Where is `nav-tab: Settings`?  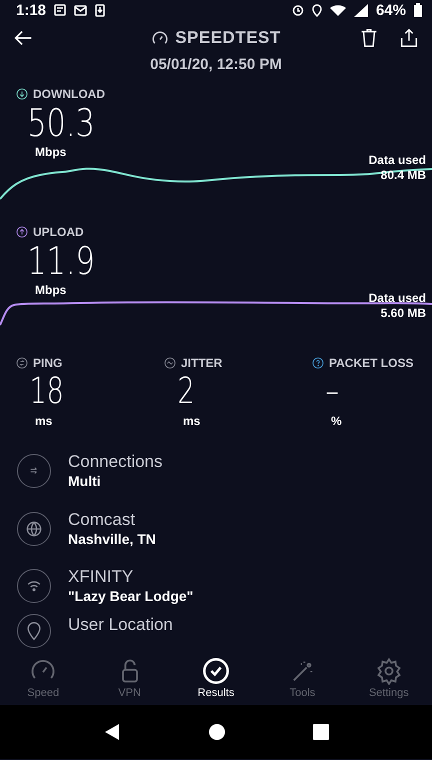 nav-tab: Settings is located at coordinates (389, 680).